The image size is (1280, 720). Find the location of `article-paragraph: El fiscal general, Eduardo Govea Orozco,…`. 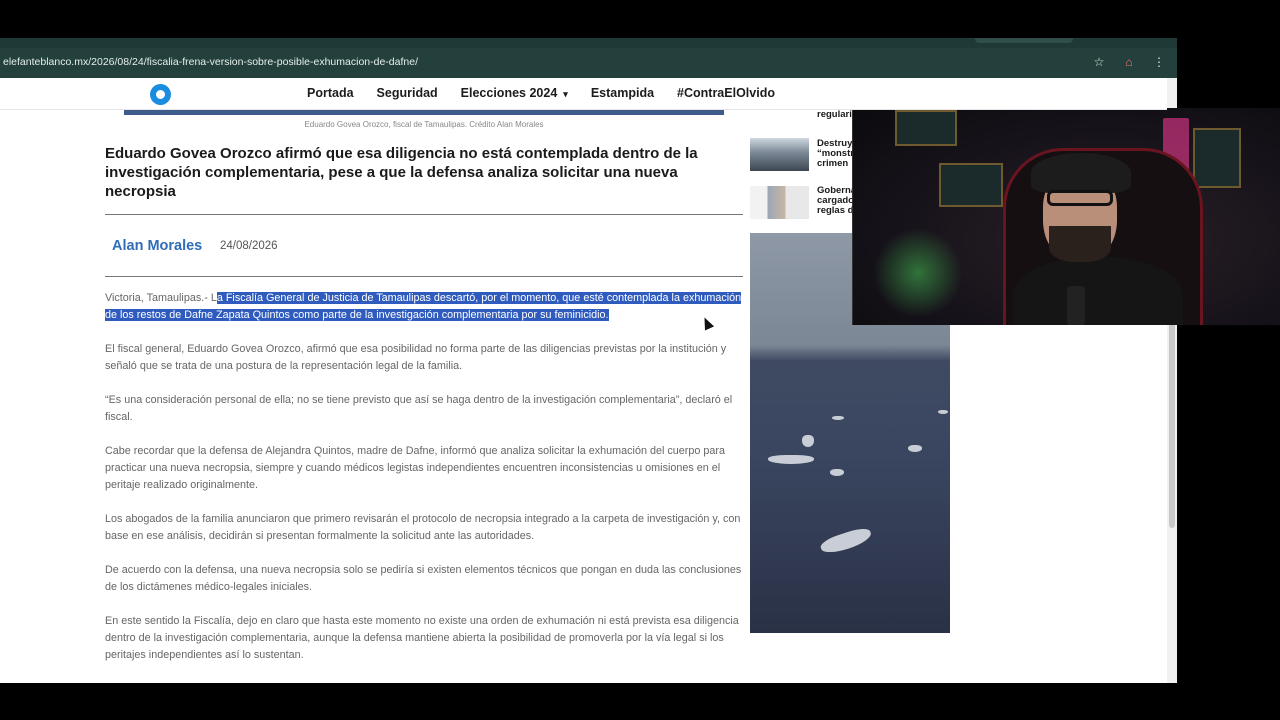

article-paragraph: El fiscal general, Eduardo Govea Orozco,… is located at coordinates (416, 357).